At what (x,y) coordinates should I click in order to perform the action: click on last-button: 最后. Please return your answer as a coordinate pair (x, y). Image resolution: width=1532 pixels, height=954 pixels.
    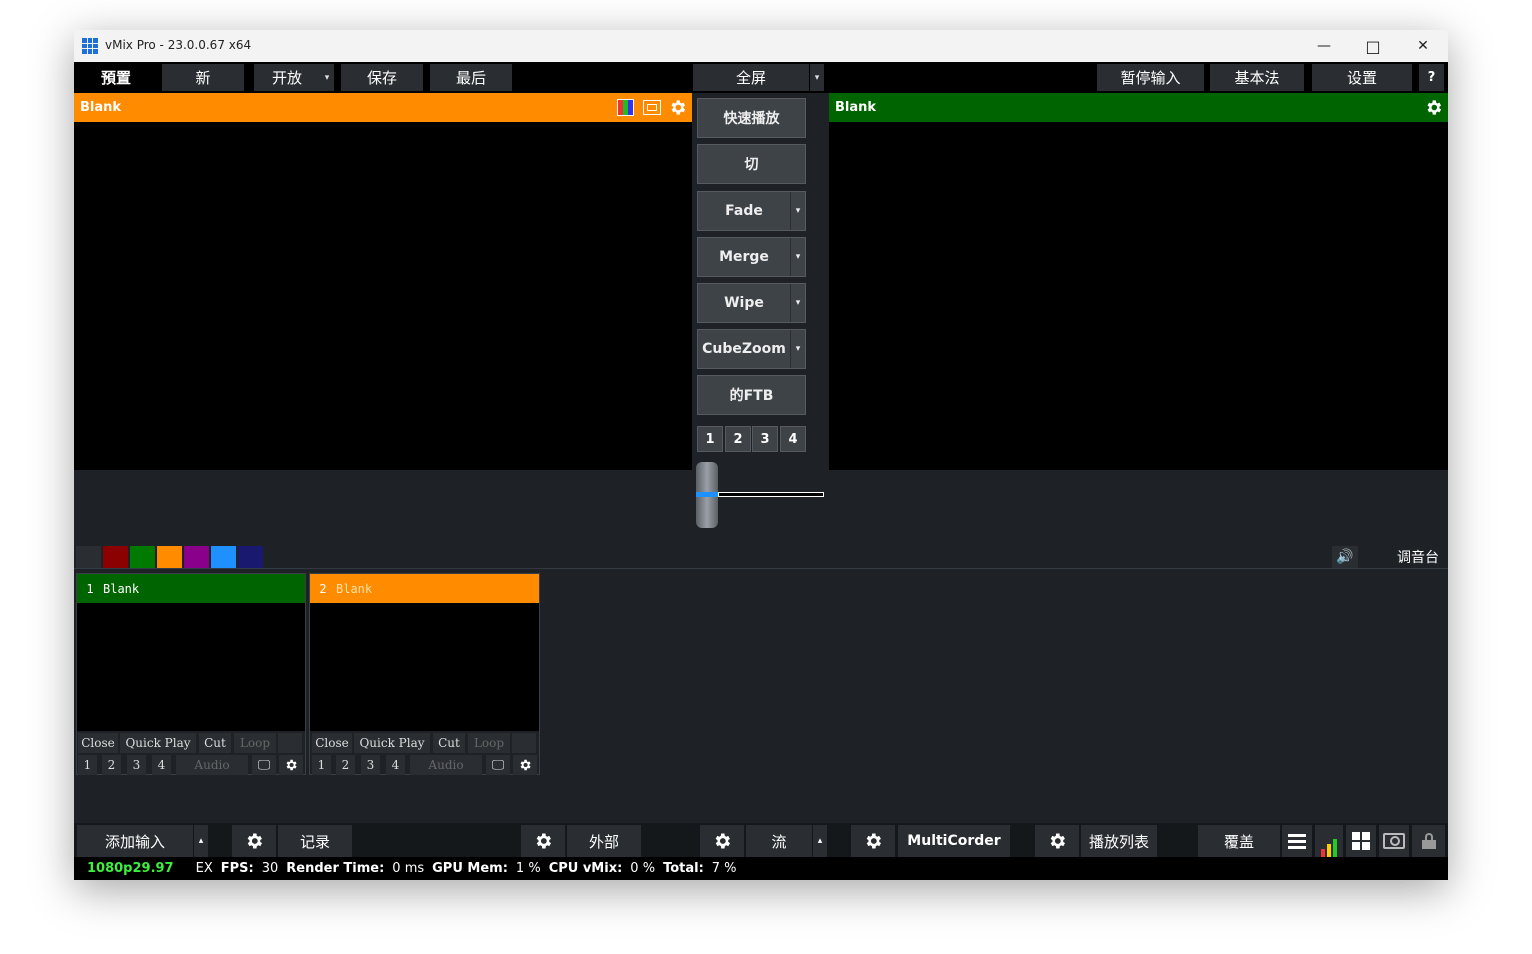
    Looking at the image, I should click on (471, 77).